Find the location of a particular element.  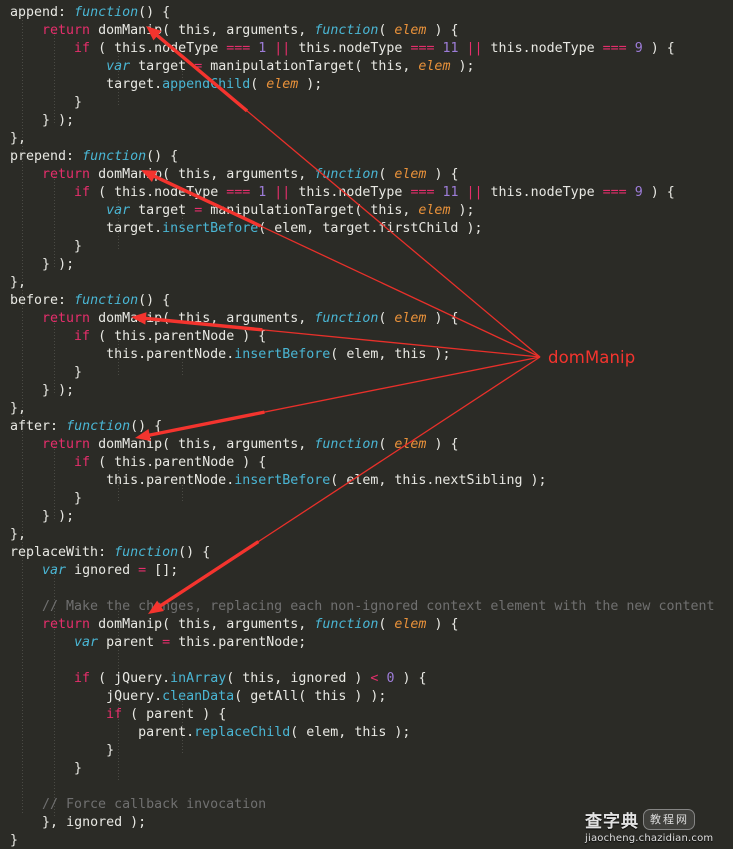

code-line: var ignored = []; is located at coordinates (110, 570).